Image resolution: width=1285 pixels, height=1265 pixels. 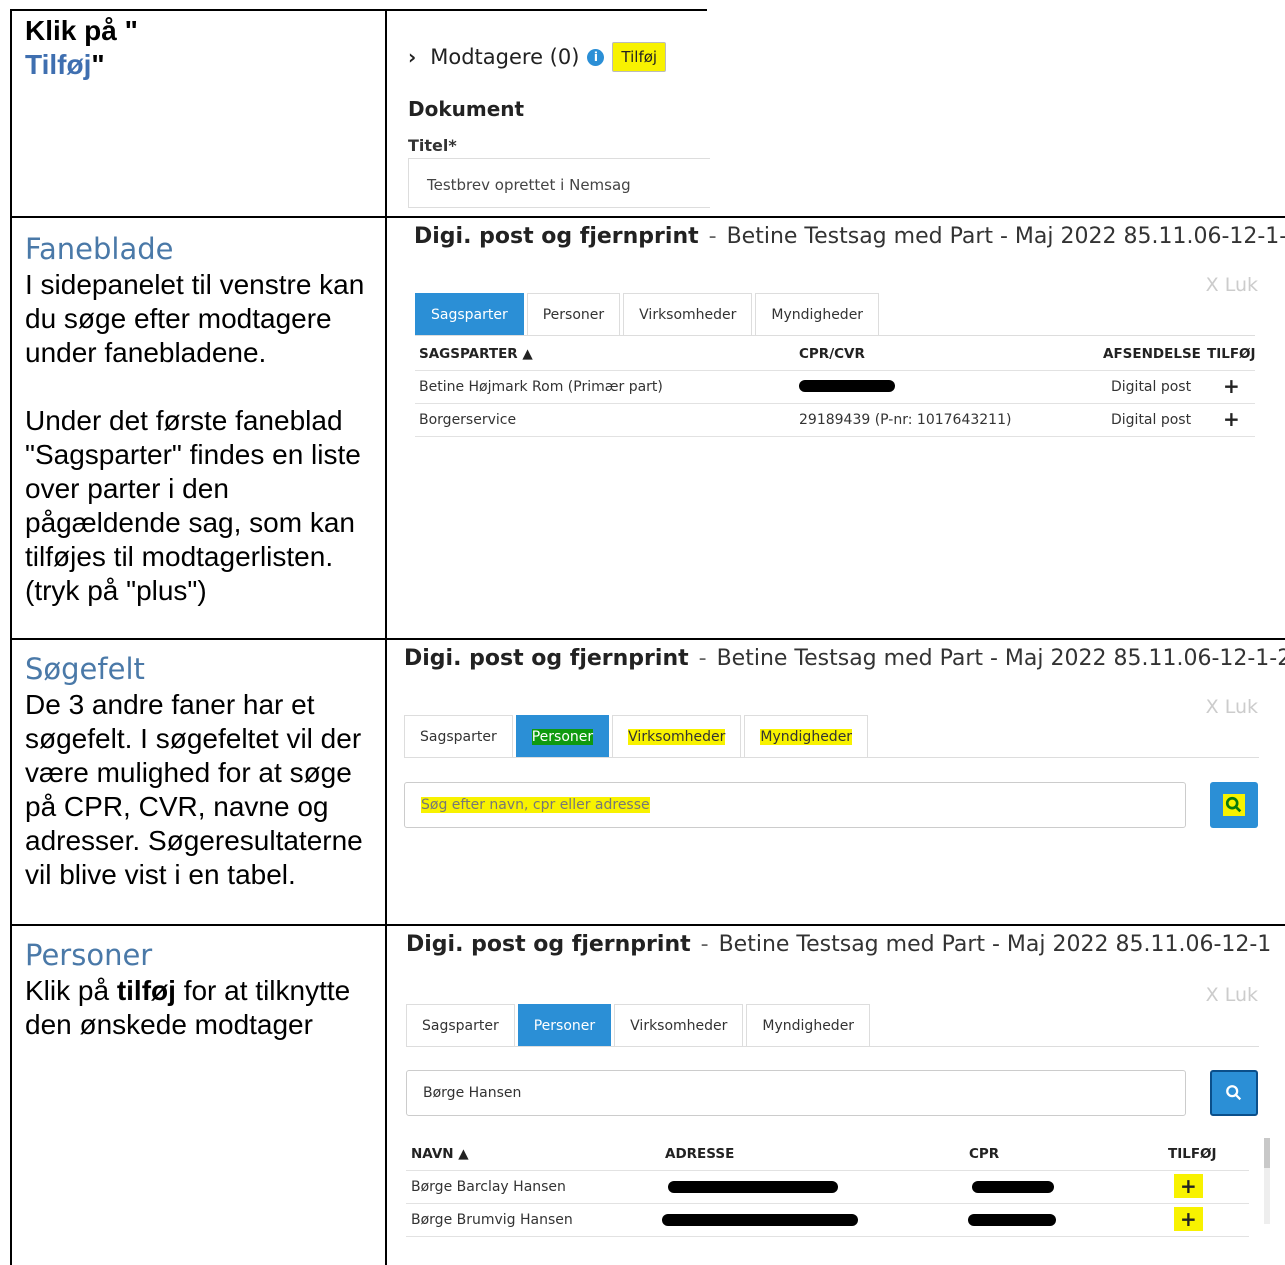 I want to click on party-cpr: 29189439 (P-nr: 1017643211), so click(x=905, y=420).